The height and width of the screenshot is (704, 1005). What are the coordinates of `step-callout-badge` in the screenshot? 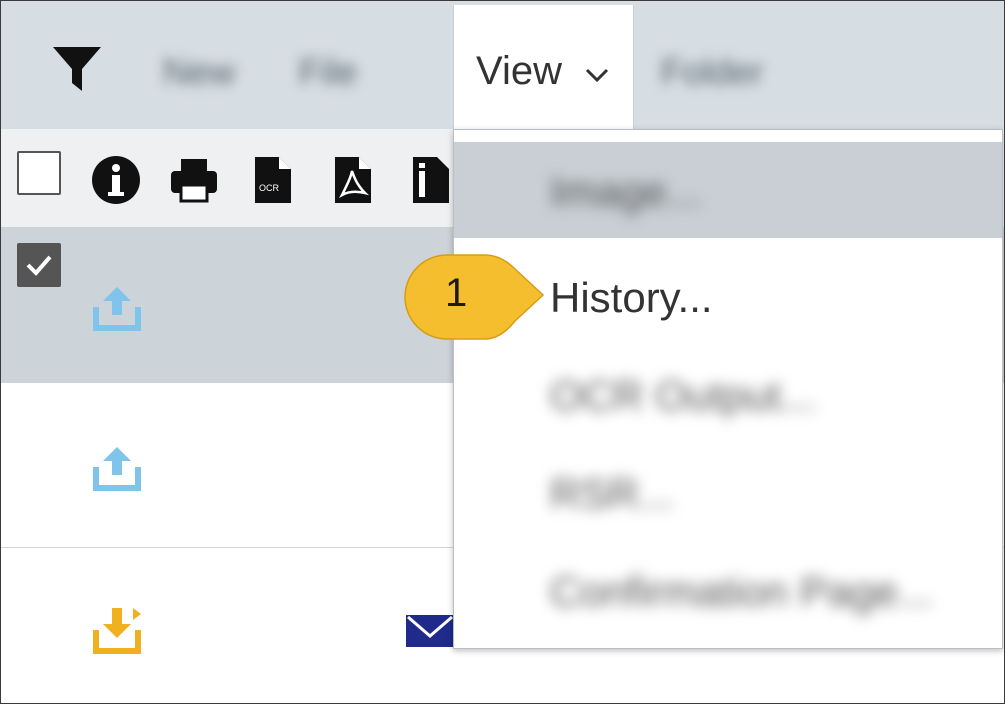 It's located at (474, 297).